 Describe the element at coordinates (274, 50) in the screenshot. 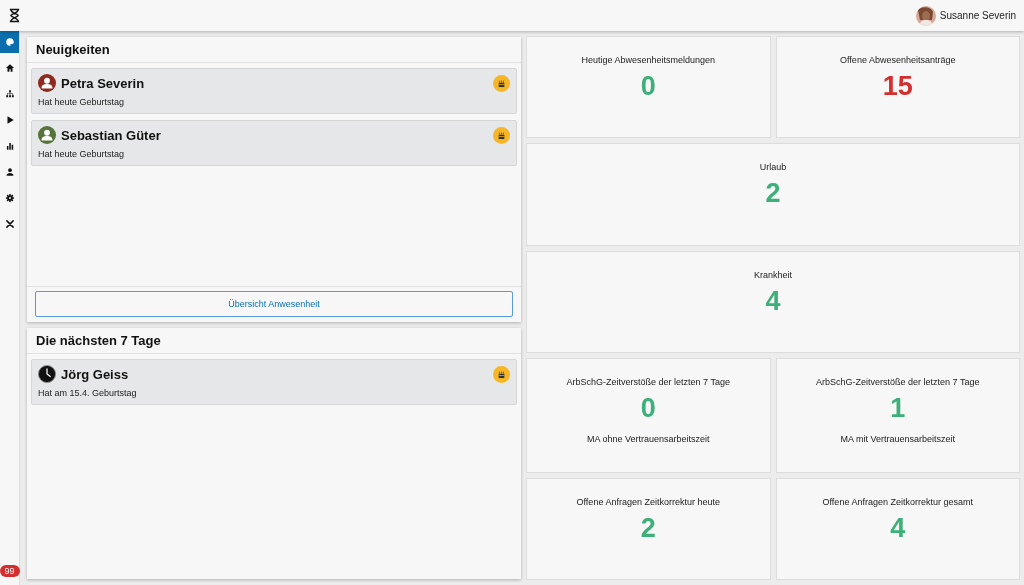

I see `panel-title: Neuigkeiten` at that location.